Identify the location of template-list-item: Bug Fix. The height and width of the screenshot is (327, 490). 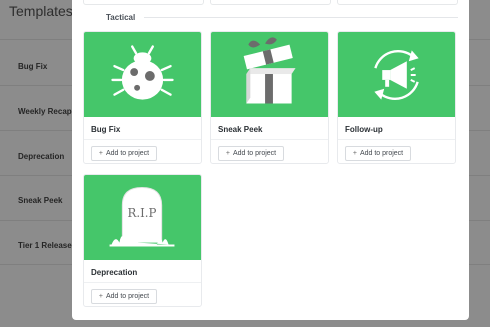
(32, 66).